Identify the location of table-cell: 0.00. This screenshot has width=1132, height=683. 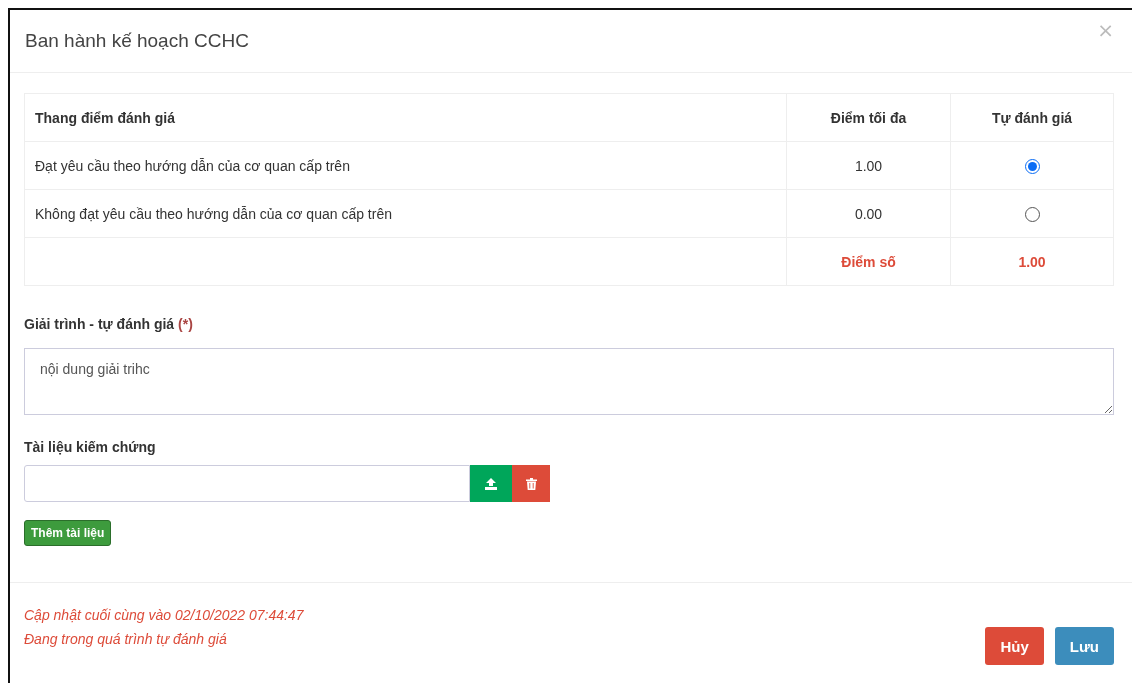
(868, 213).